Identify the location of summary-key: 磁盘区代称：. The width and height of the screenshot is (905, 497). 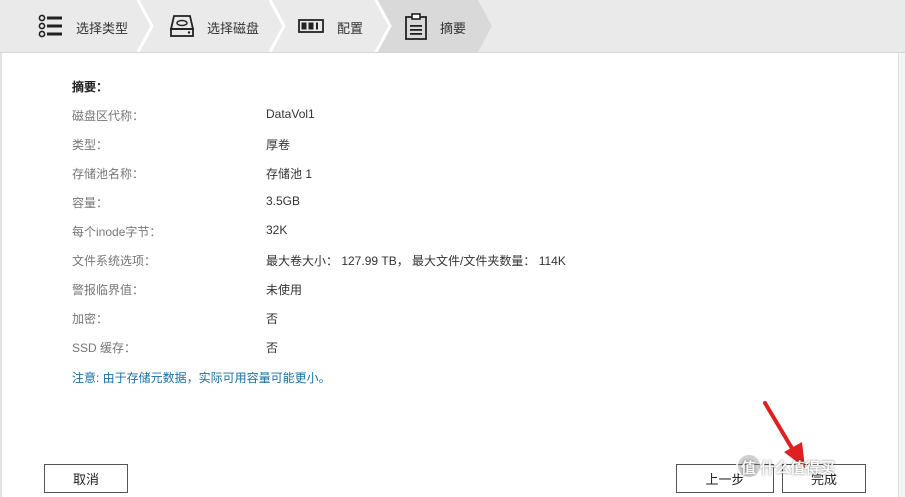
(108, 116).